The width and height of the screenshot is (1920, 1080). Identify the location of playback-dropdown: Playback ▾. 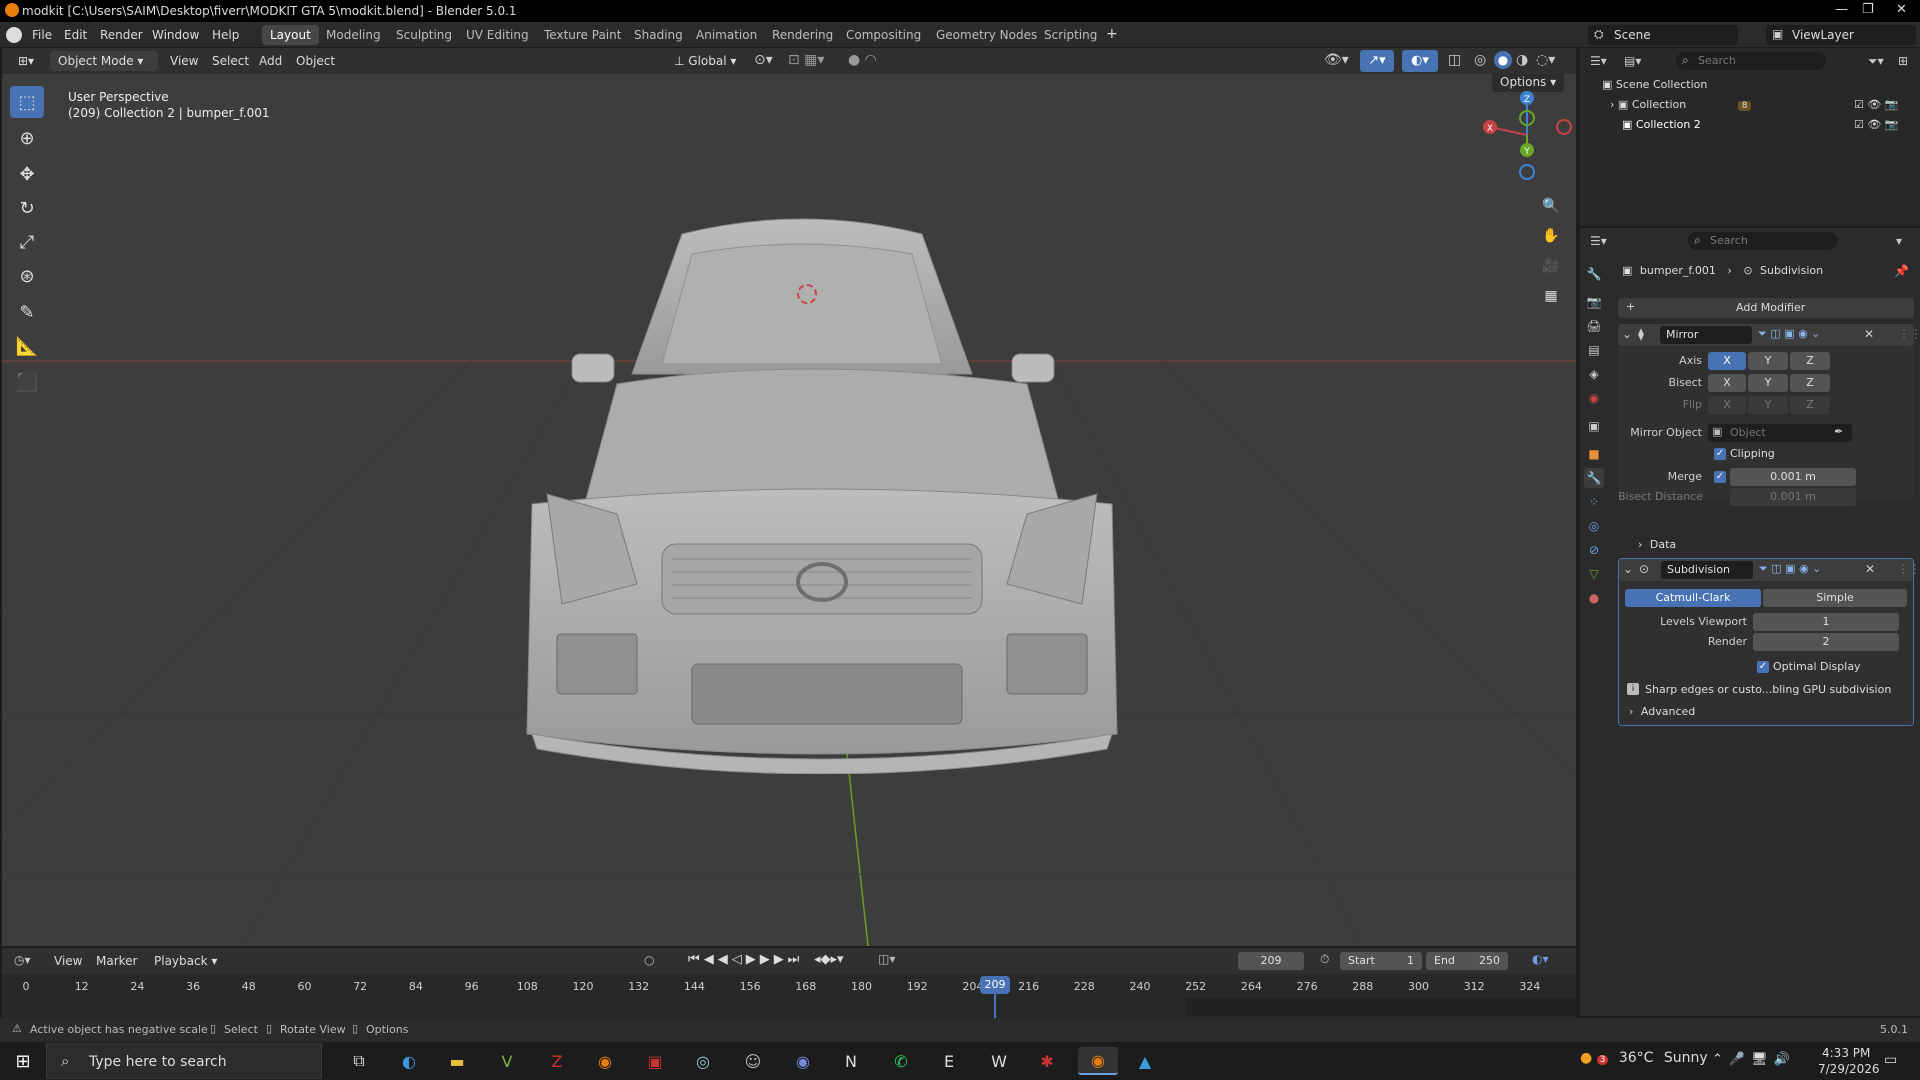
(186, 961).